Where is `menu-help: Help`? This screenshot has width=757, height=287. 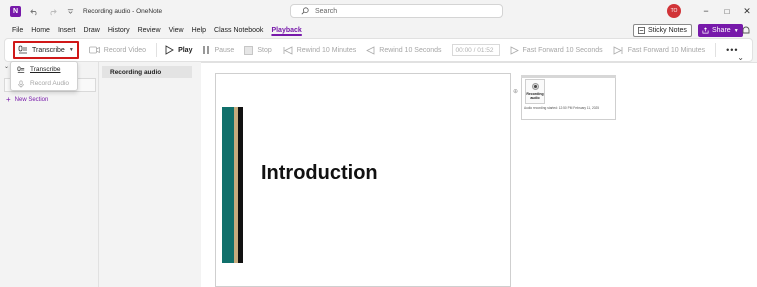 menu-help: Help is located at coordinates (199, 30).